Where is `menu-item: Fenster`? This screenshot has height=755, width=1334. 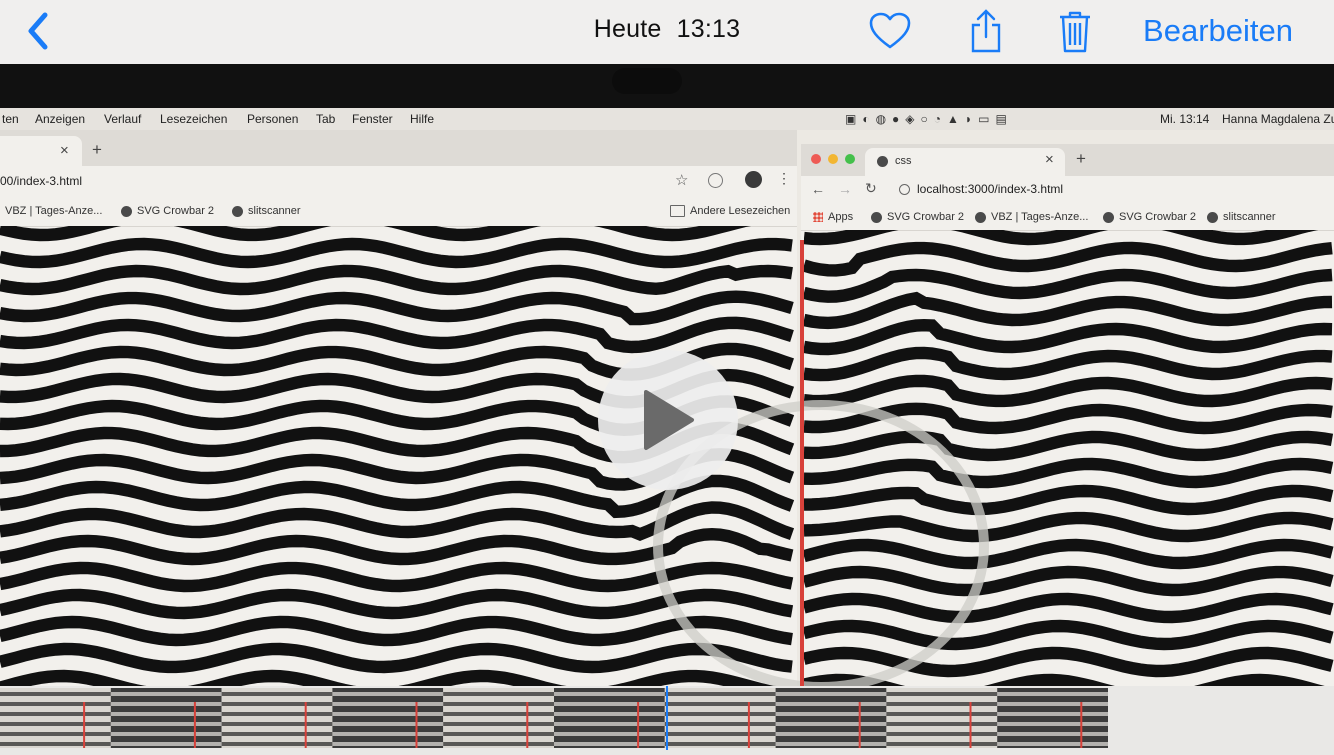 menu-item: Fenster is located at coordinates (372, 119).